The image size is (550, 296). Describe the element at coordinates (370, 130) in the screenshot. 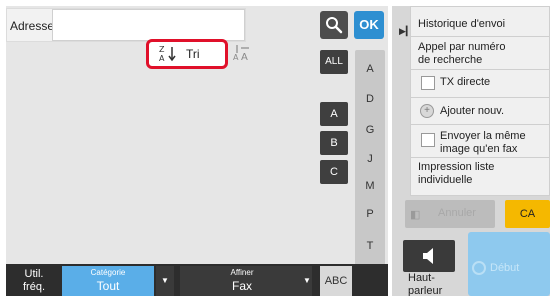

I see `index-letter: G` at that location.